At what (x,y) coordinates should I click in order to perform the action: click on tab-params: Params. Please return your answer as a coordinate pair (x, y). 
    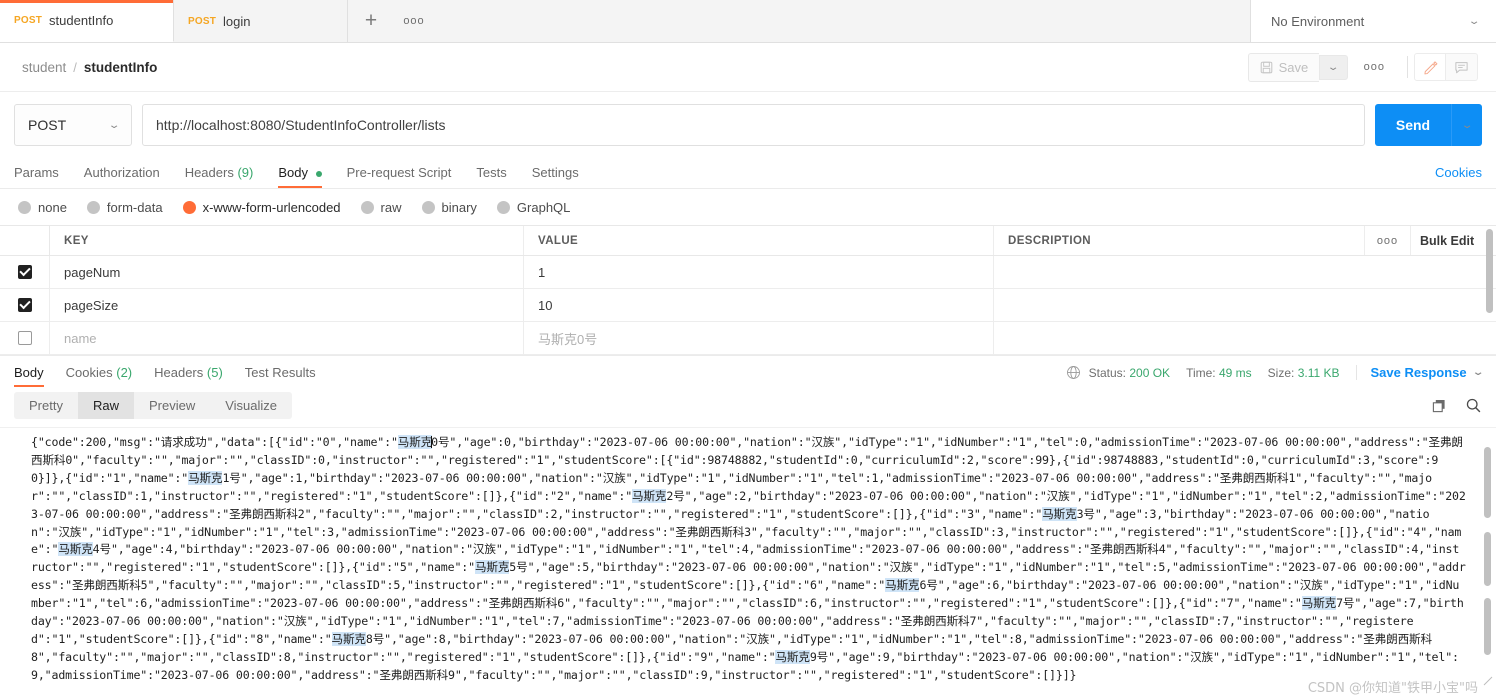
    Looking at the image, I should click on (36, 176).